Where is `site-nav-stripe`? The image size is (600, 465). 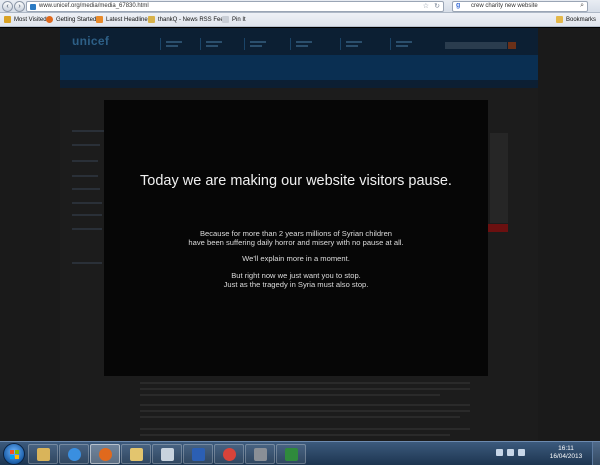
site-nav-stripe is located at coordinates (299, 67).